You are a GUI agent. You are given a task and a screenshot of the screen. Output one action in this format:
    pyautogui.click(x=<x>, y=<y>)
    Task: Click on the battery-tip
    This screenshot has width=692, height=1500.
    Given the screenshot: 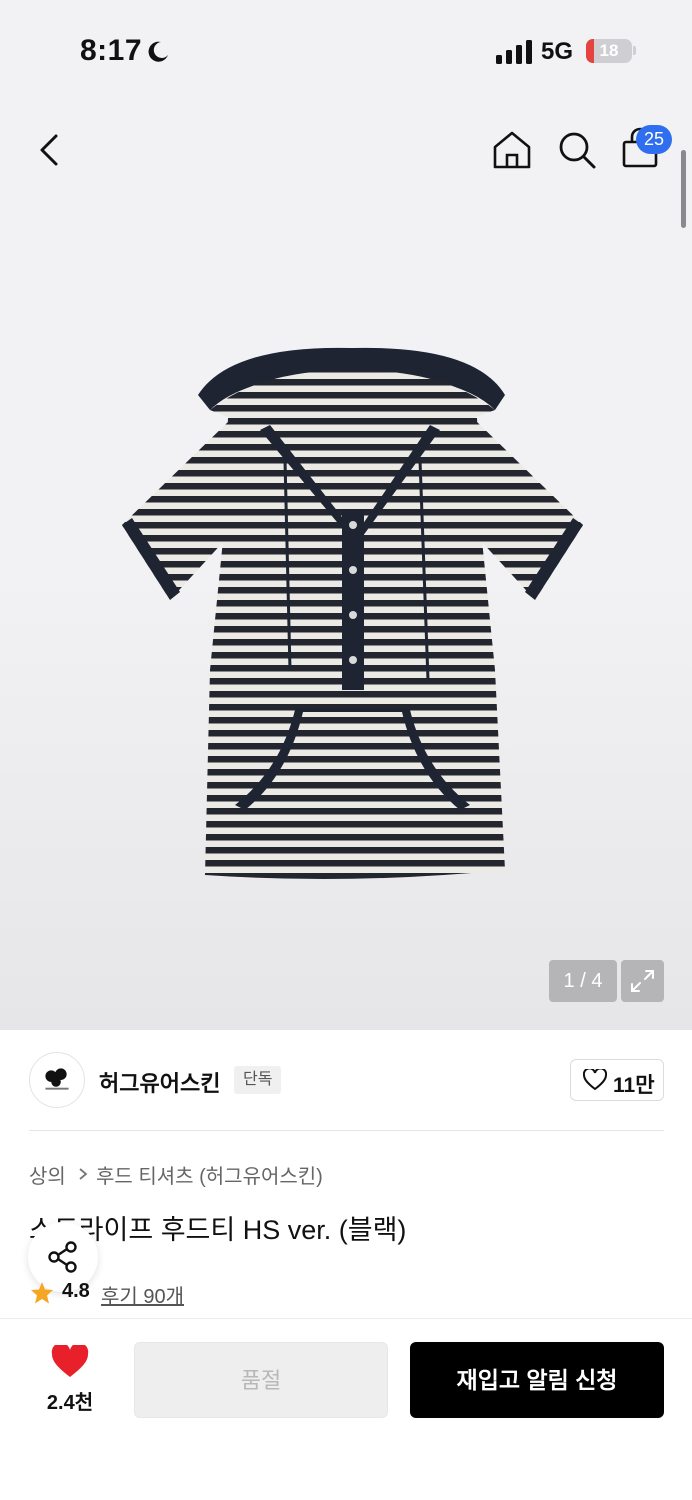 What is the action you would take?
    pyautogui.click(x=634, y=50)
    